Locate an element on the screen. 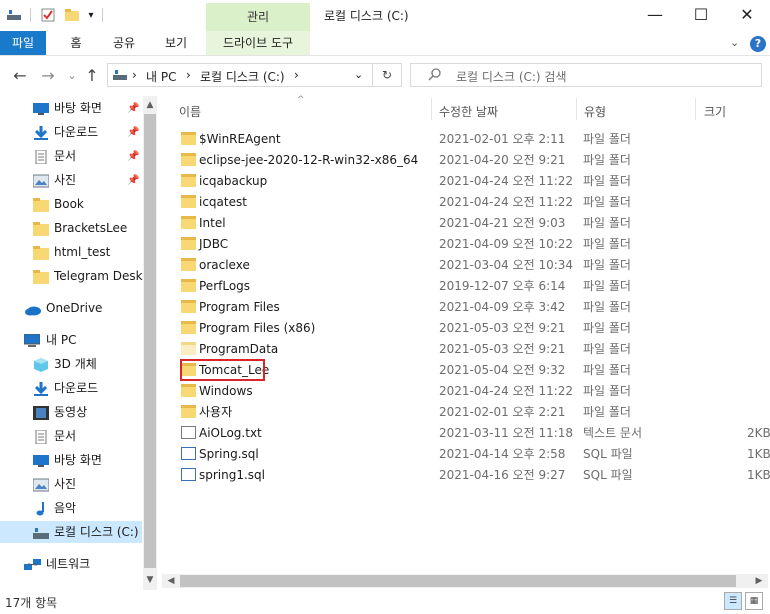 This screenshot has height=614, width=770. maximize-button: ☐ is located at coordinates (701, 15).